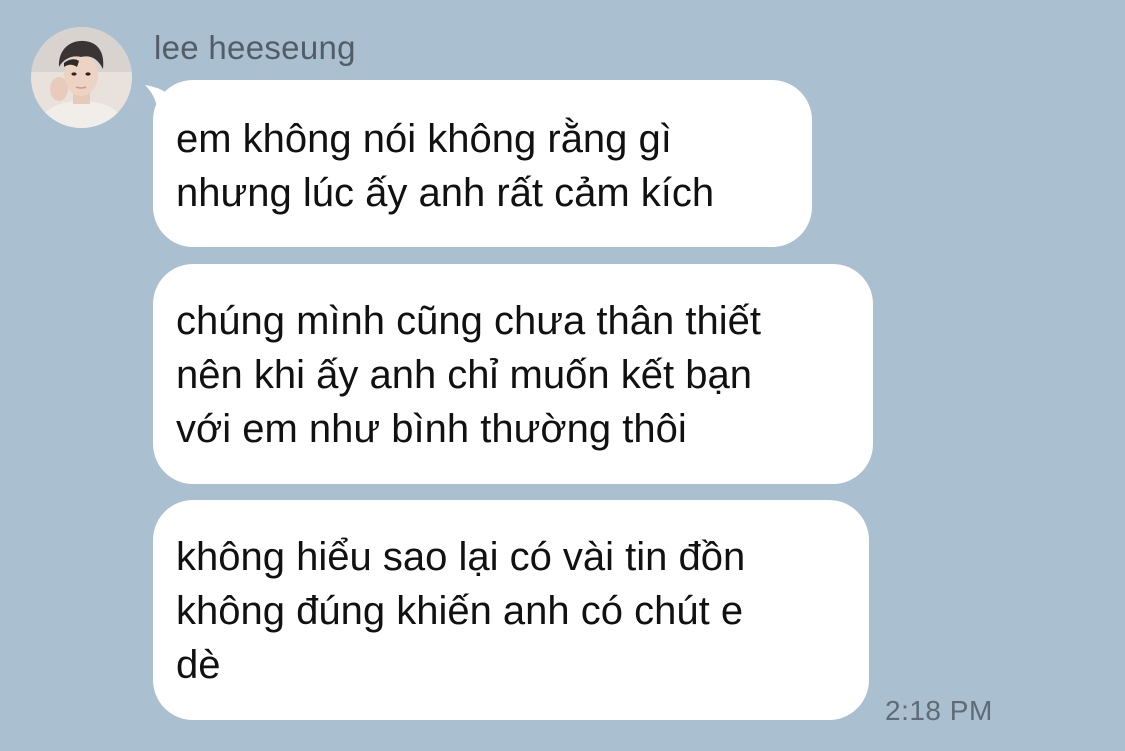 The width and height of the screenshot is (1125, 751). What do you see at coordinates (424, 139) in the screenshot?
I see `message-text-line: em không nói không rằng gì` at bounding box center [424, 139].